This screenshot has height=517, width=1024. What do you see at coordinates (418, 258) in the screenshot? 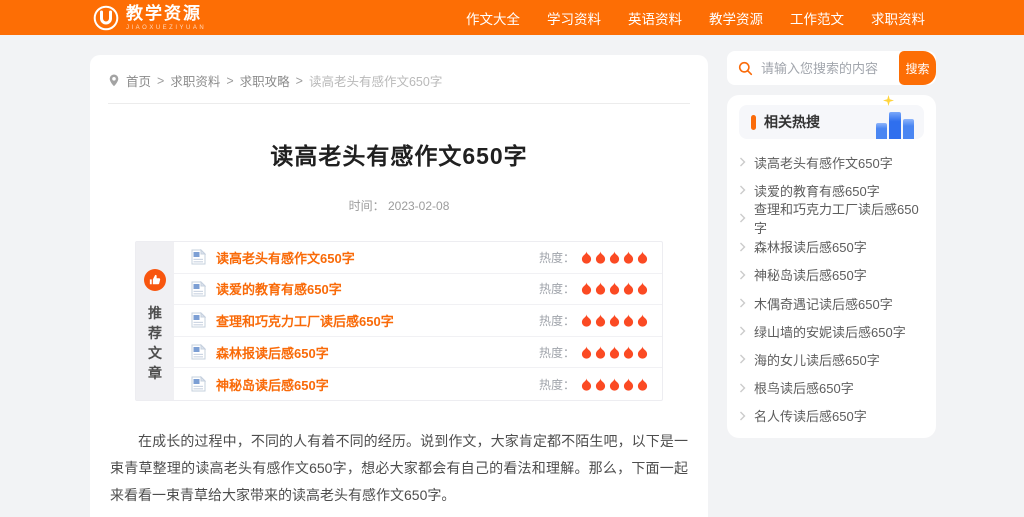
I see `recommend-row: 读高老头有感作文650字 热度：` at bounding box center [418, 258].